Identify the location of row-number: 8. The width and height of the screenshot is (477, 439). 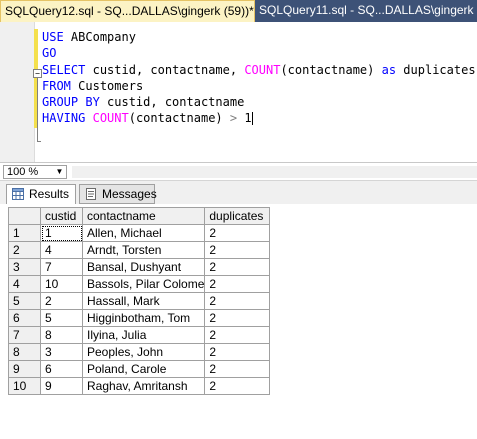
(24, 352).